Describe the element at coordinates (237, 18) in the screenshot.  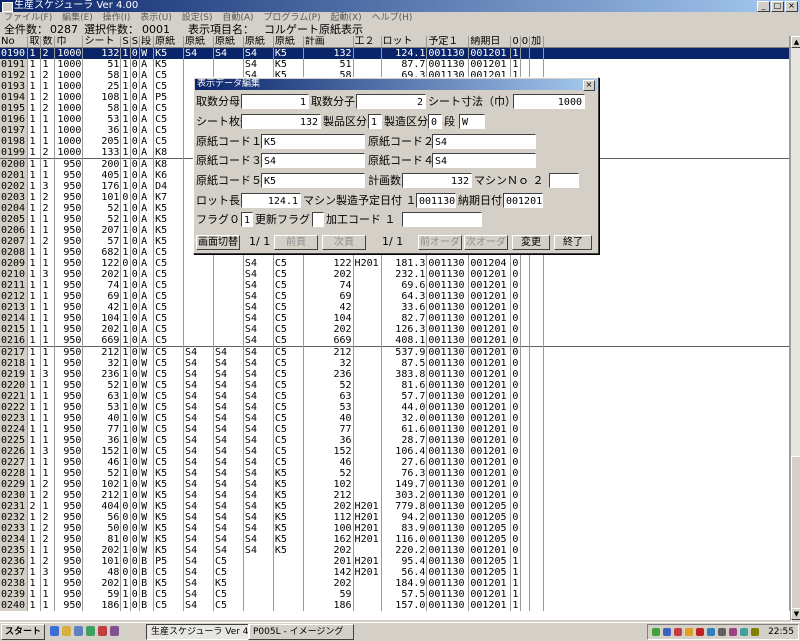
I see `menu-auto: 自動(A)` at that location.